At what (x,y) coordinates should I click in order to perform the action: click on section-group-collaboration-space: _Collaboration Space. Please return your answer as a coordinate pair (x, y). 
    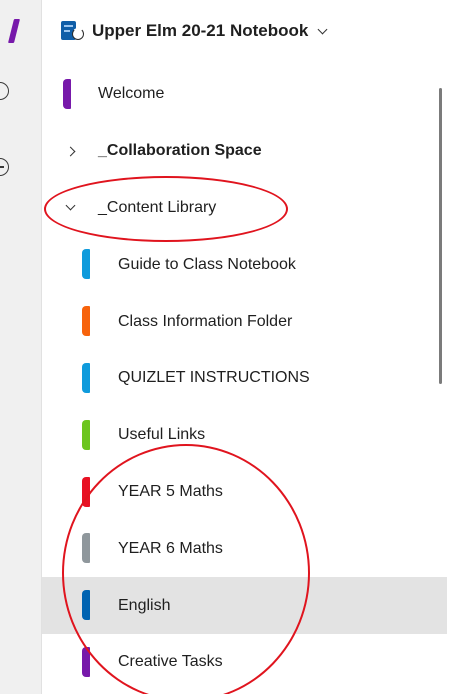
    Looking at the image, I should click on (244, 151).